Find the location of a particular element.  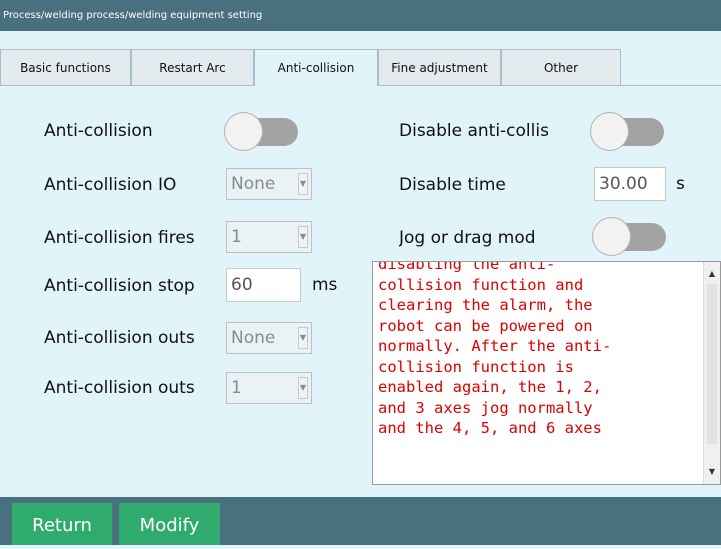

description-scrollbar: ▲ ▼ is located at coordinates (711, 373).